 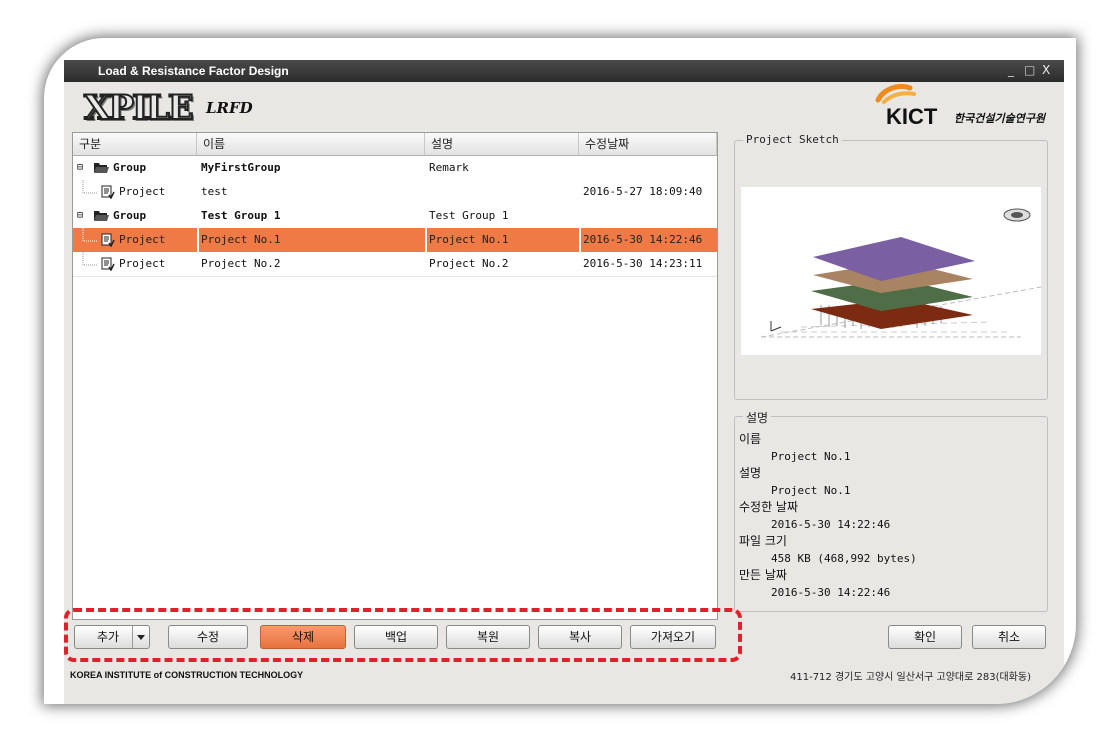 I want to click on window-title: Load & Resistance Factor Design, so click(x=193, y=71).